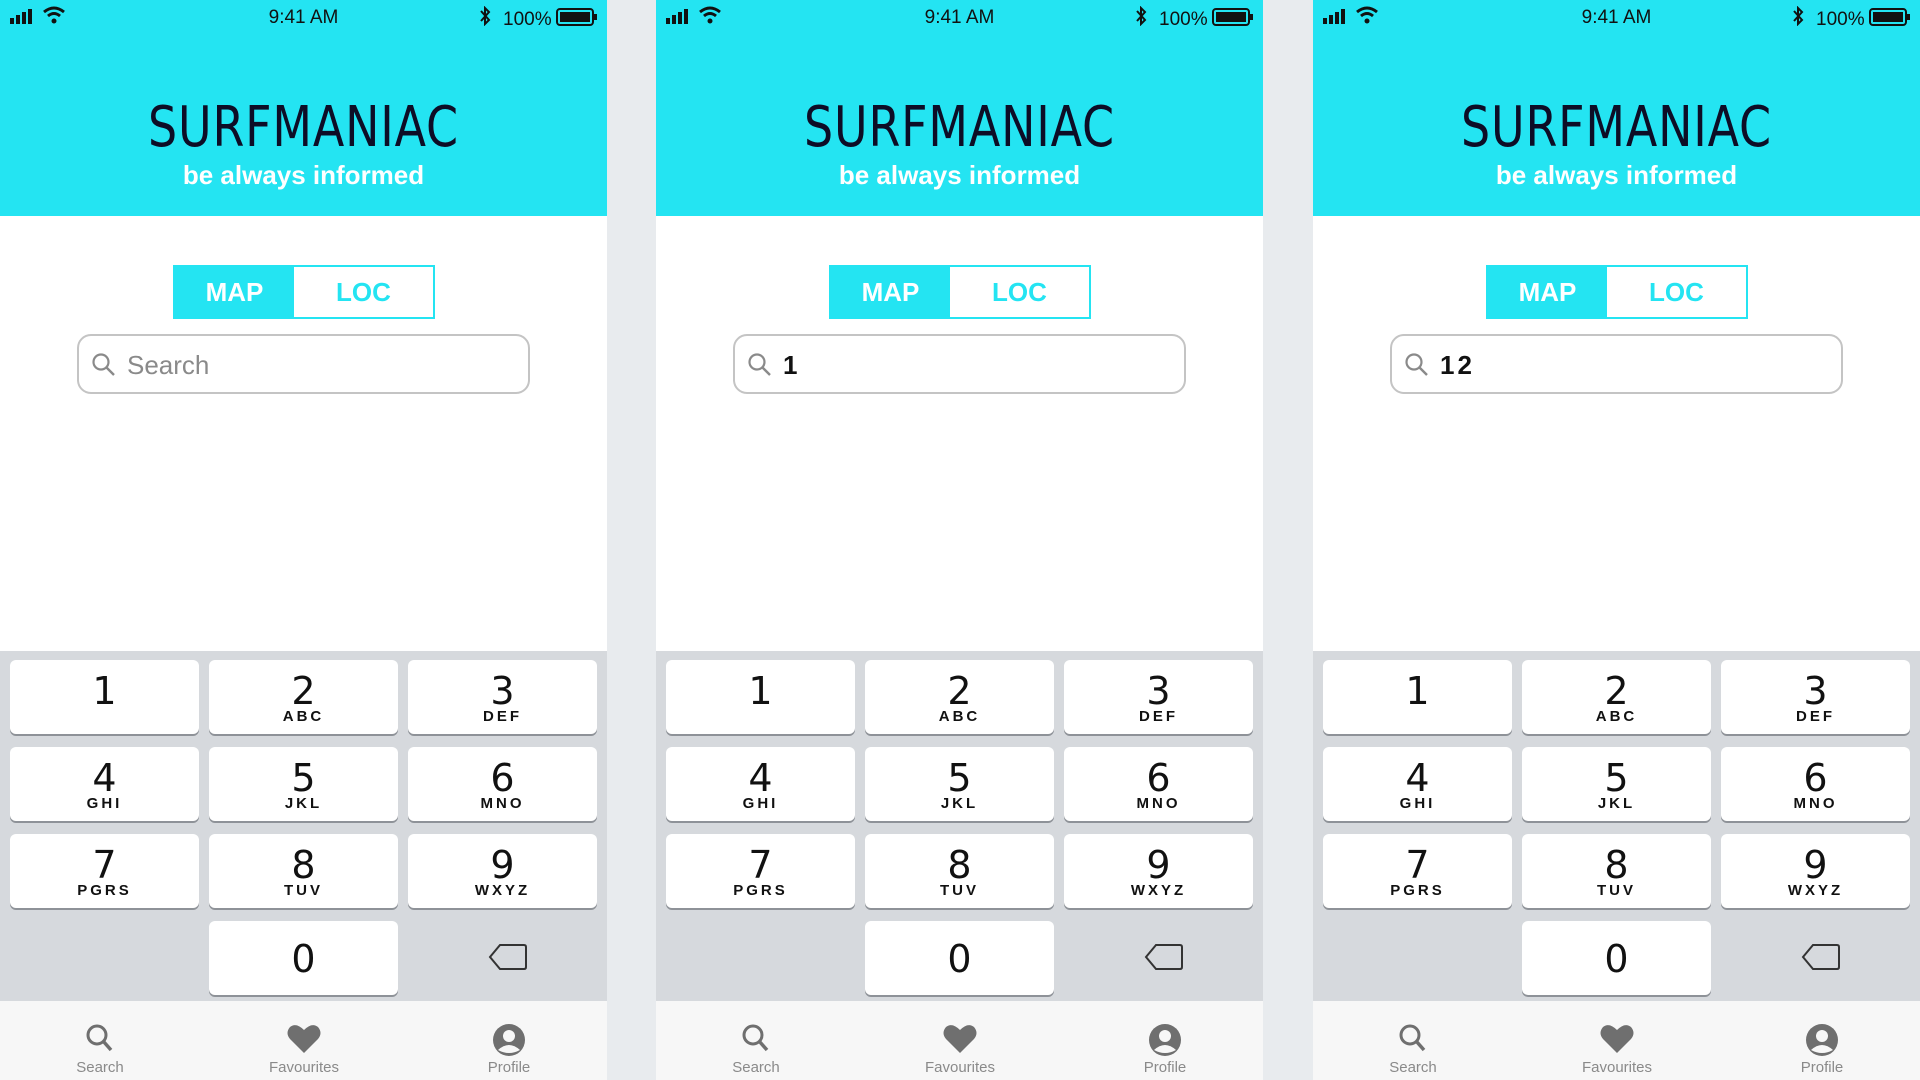 The image size is (1920, 1080). What do you see at coordinates (959, 691) in the screenshot?
I see `key-digit: 2` at bounding box center [959, 691].